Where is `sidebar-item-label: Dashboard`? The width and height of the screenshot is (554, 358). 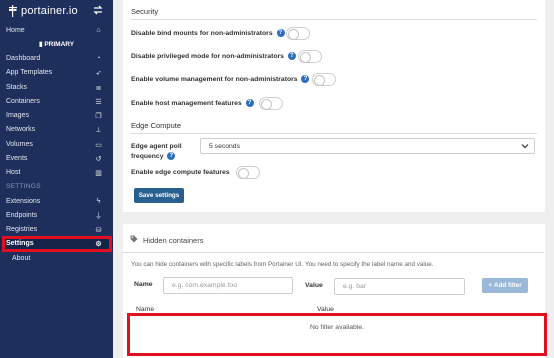 sidebar-item-label: Dashboard is located at coordinates (23, 58).